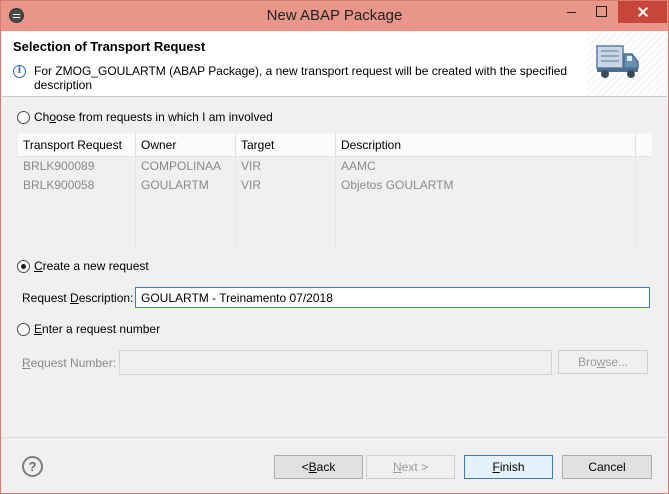 This screenshot has height=494, width=669. What do you see at coordinates (286, 145) in the screenshot?
I see `column-header-target: Target` at bounding box center [286, 145].